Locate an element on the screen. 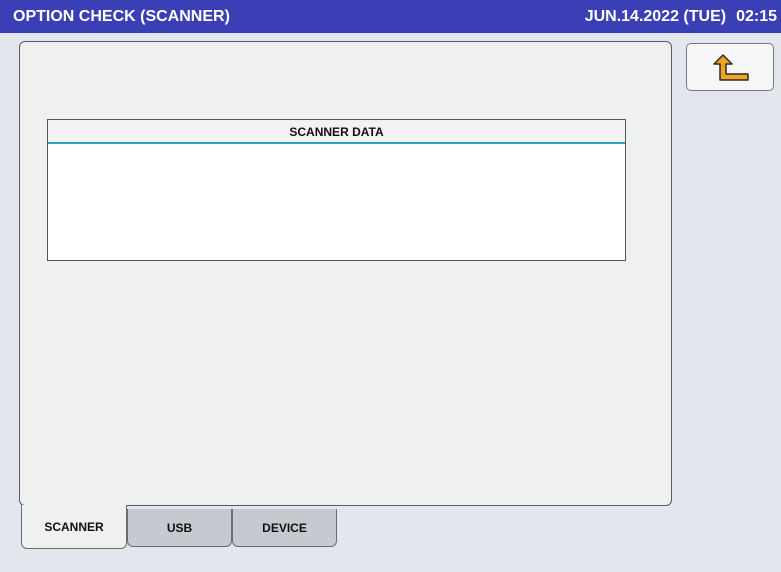 The width and height of the screenshot is (781, 572). back-arrow-icon is located at coordinates (731, 67).